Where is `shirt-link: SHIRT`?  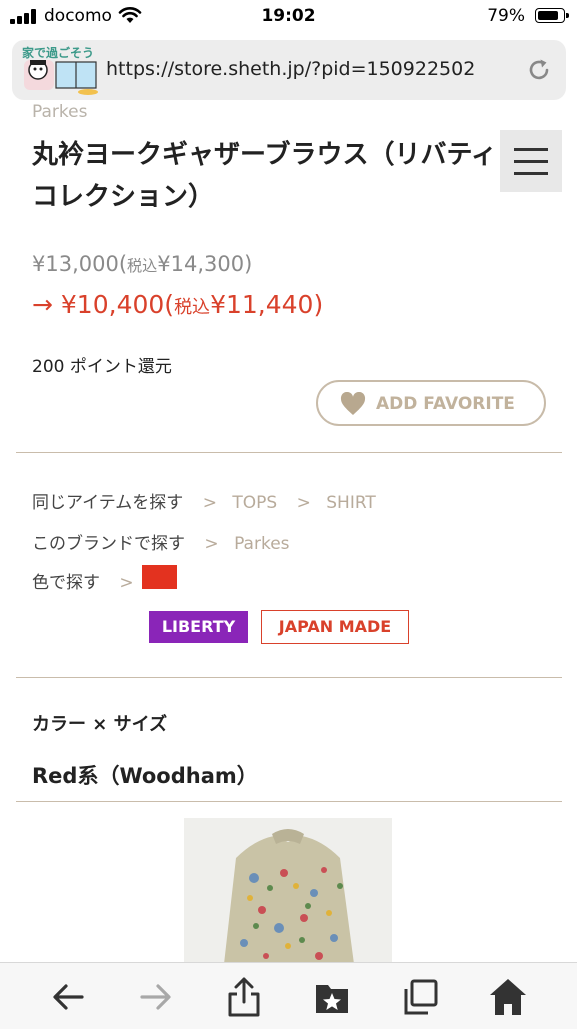
shirt-link: SHIRT is located at coordinates (351, 503).